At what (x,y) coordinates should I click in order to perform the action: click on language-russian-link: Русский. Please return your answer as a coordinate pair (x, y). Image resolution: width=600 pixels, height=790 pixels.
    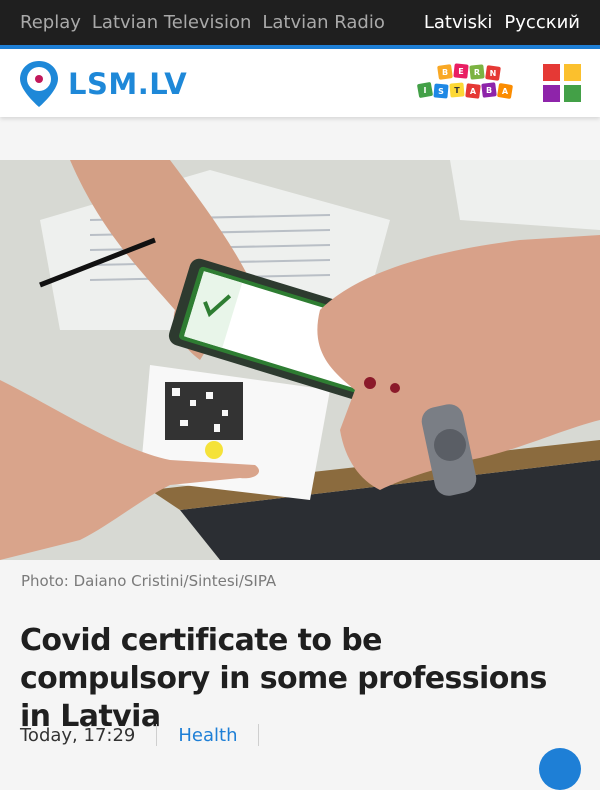
    Looking at the image, I should click on (542, 22).